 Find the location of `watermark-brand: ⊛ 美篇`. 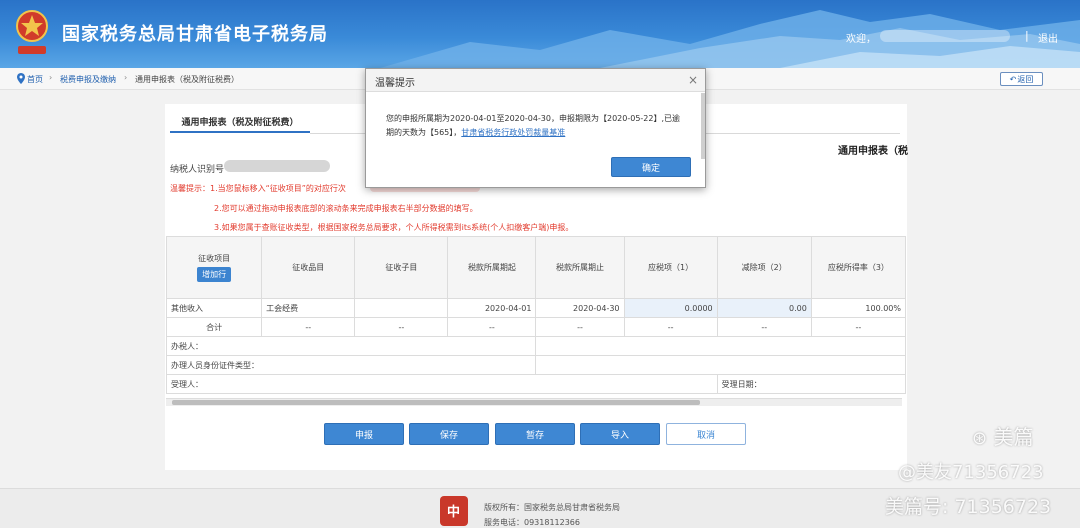

watermark-brand: ⊛ 美篇 is located at coordinates (1002, 435).